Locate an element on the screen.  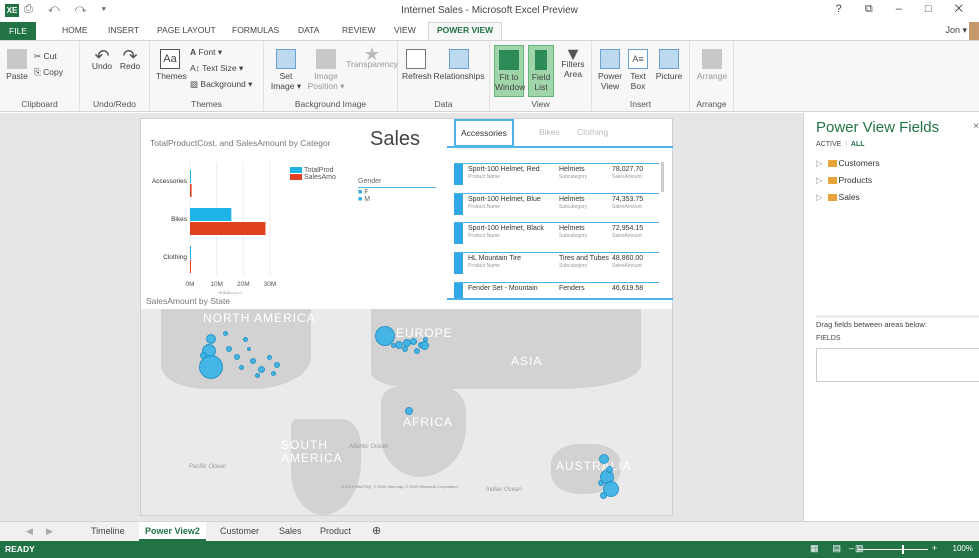
card-accent is located at coordinates (458, 263).